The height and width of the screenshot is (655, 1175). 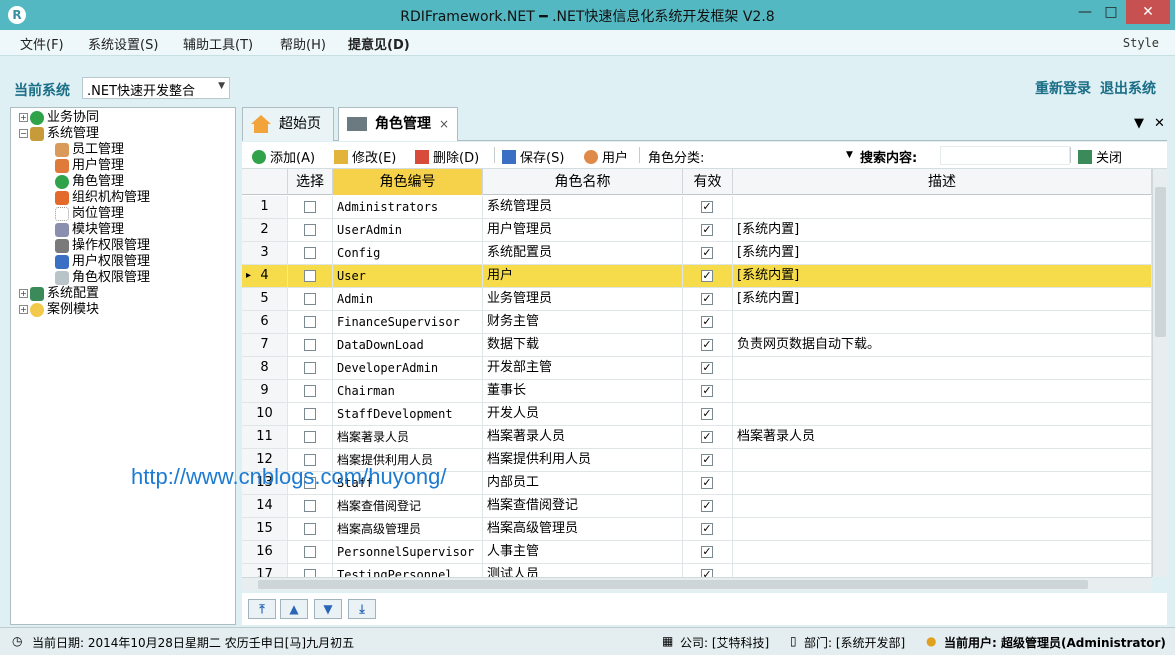 I want to click on table-row: 1 Administrators 系统管理员 ✓, so click(x=697, y=207).